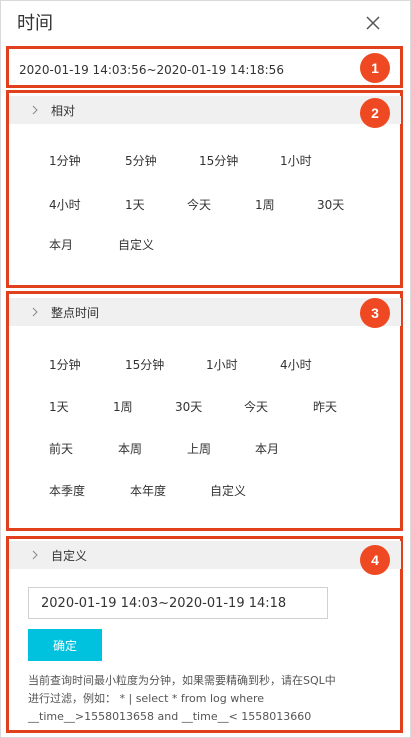 This screenshot has height=738, width=411. Describe the element at coordinates (123, 407) in the screenshot. I see `whole-option-1week: 1周` at that location.